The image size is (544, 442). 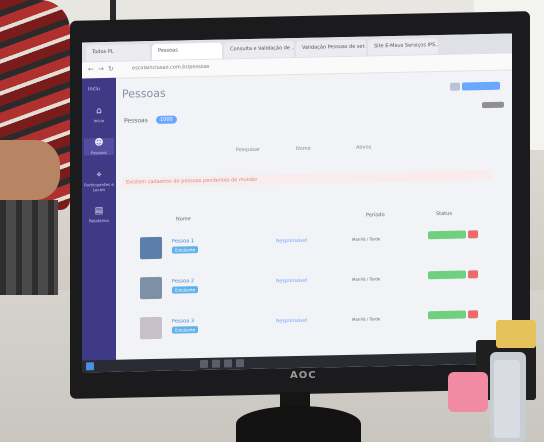 I want to click on sidebar-item-label: Relatórios, so click(x=99, y=220).